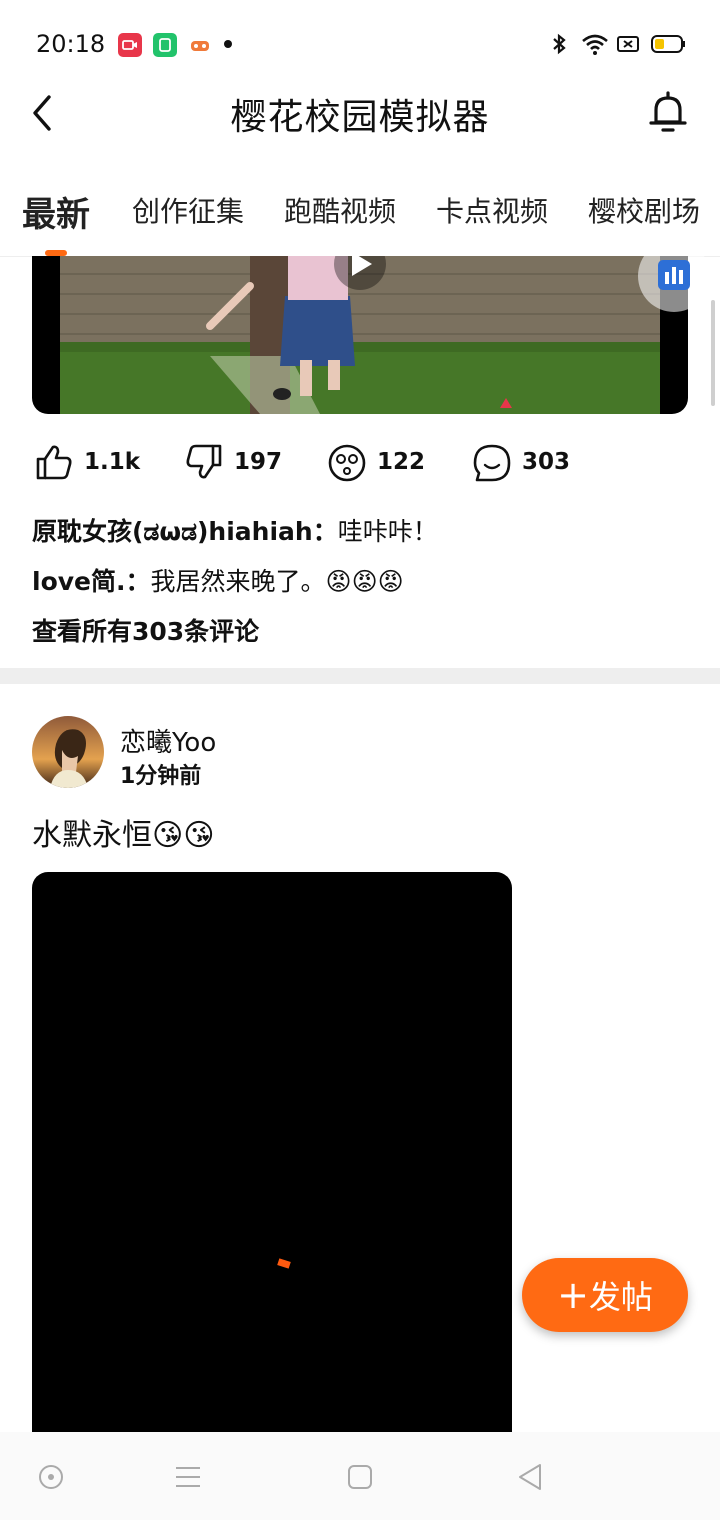  I want to click on comment-button: 303, so click(522, 463).